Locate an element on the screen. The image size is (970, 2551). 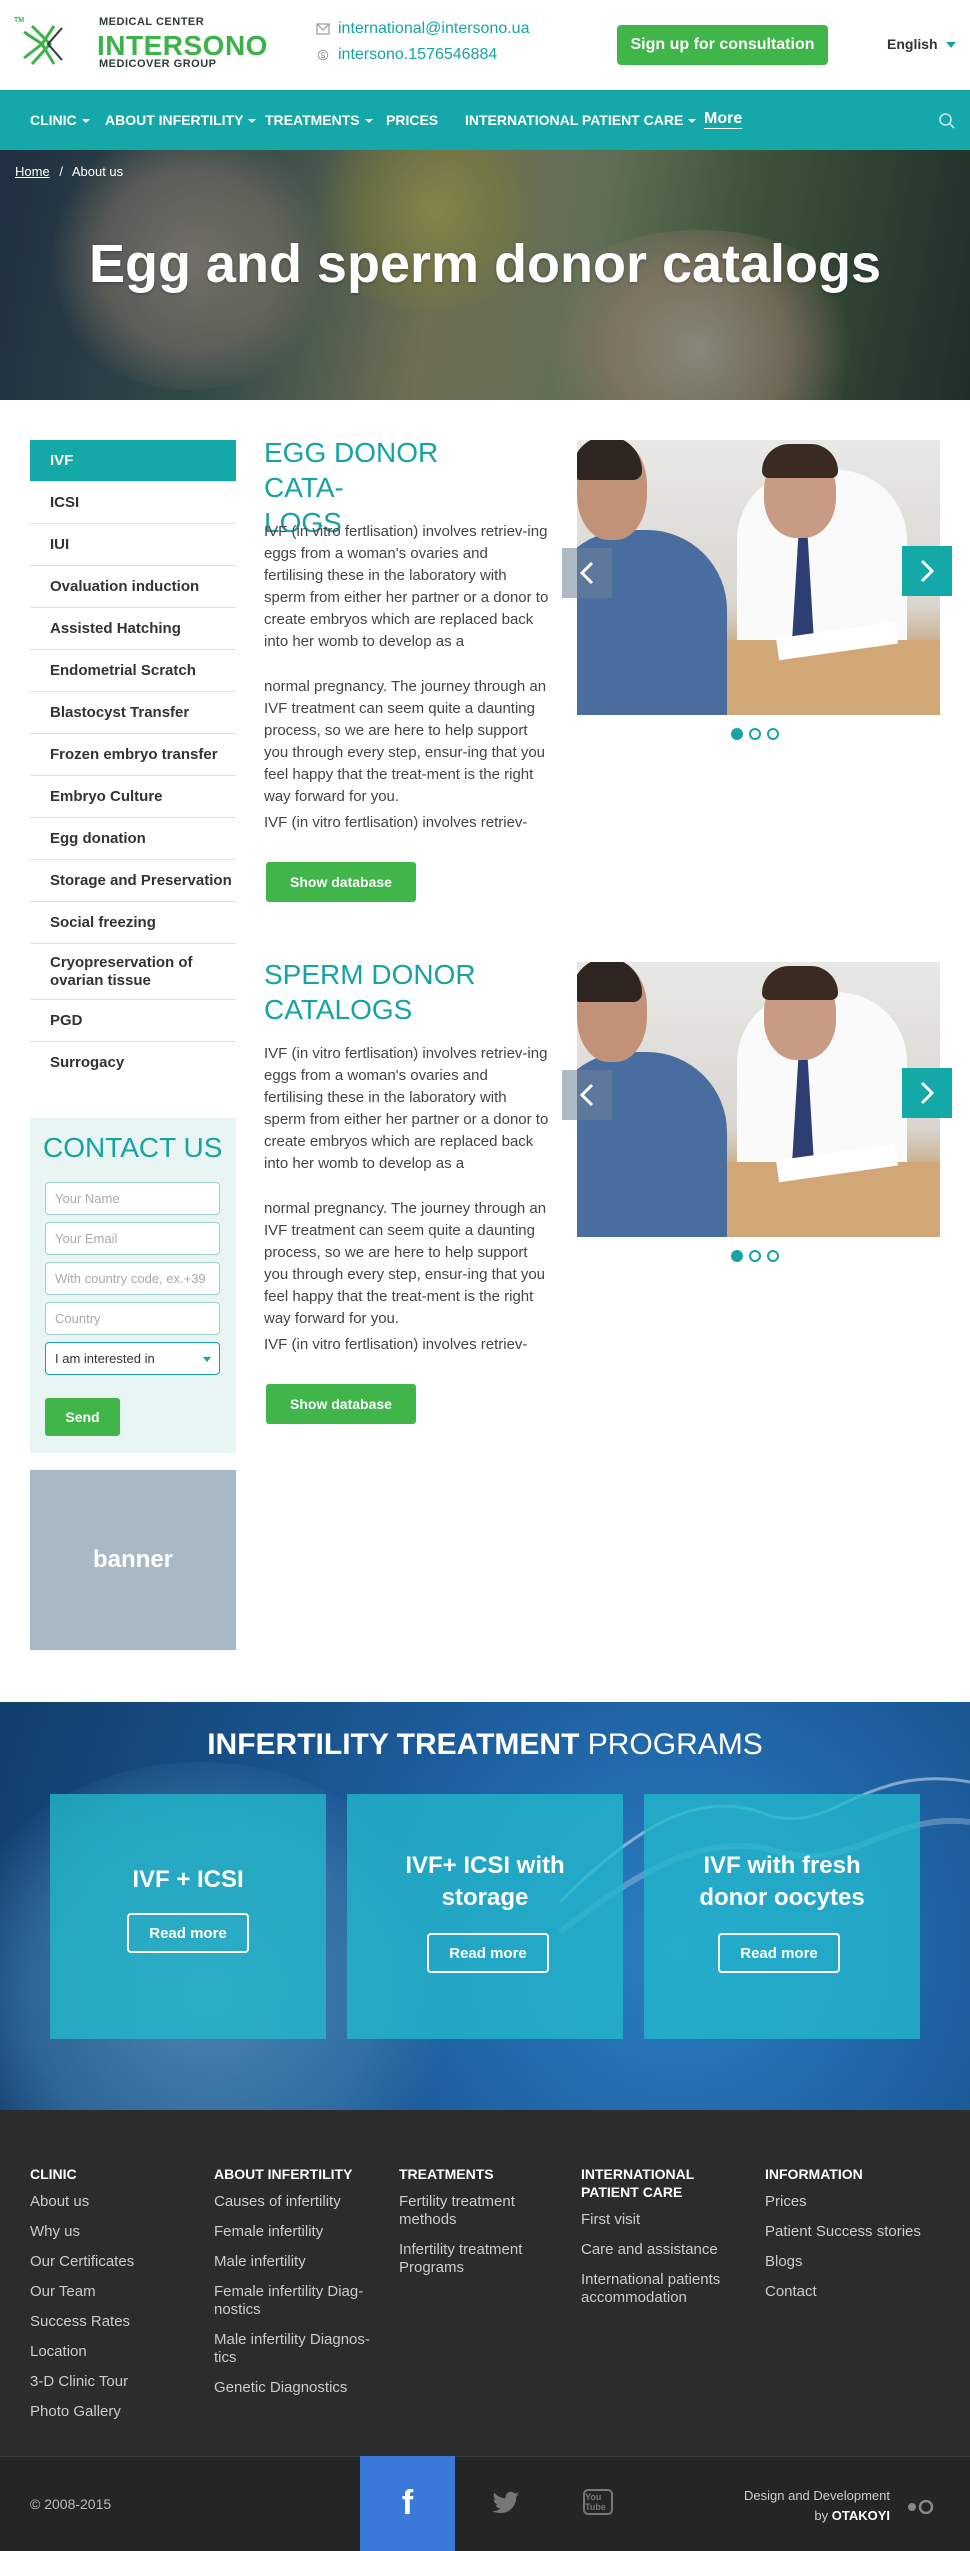
program-card: IVF + ICSI Read more is located at coordinates (188, 1916).